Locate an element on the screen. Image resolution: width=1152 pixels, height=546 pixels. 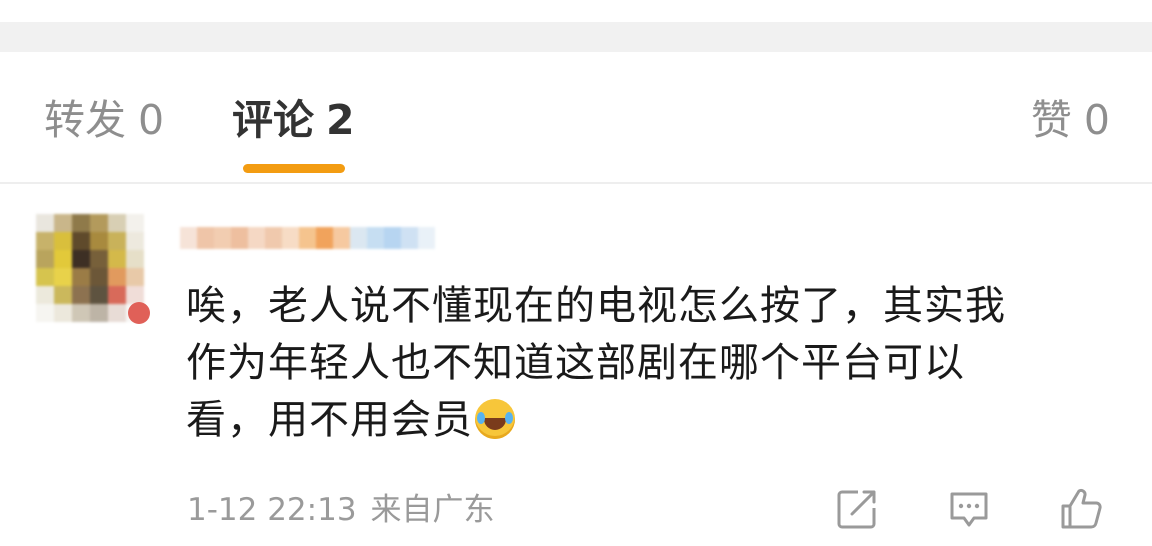
comment-timestamp: 1-12 22:13 is located at coordinates (272, 510).